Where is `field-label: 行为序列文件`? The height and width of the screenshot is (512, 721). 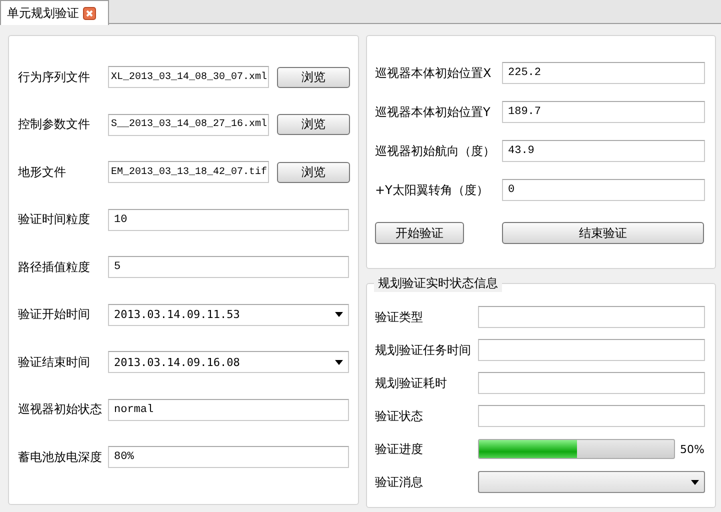
field-label: 行为序列文件 is located at coordinates (54, 77).